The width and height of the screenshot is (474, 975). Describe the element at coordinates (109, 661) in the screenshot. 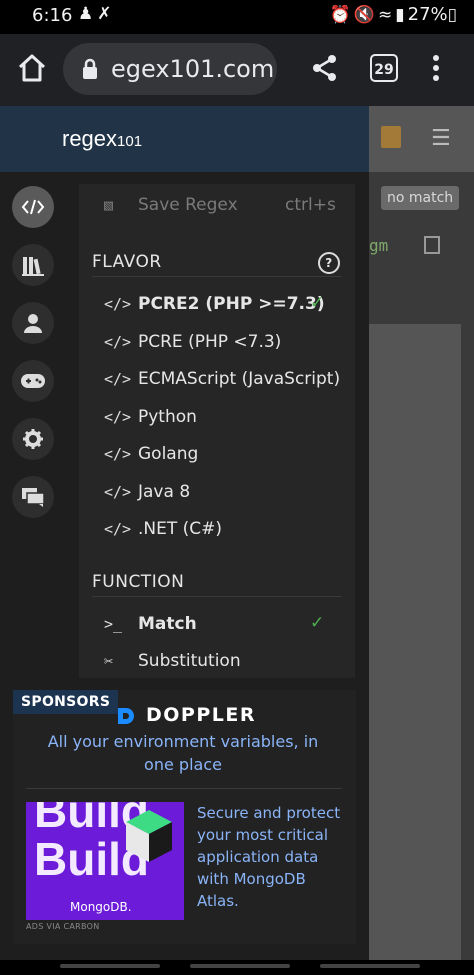

I see `scissors-icon: ✂` at that location.